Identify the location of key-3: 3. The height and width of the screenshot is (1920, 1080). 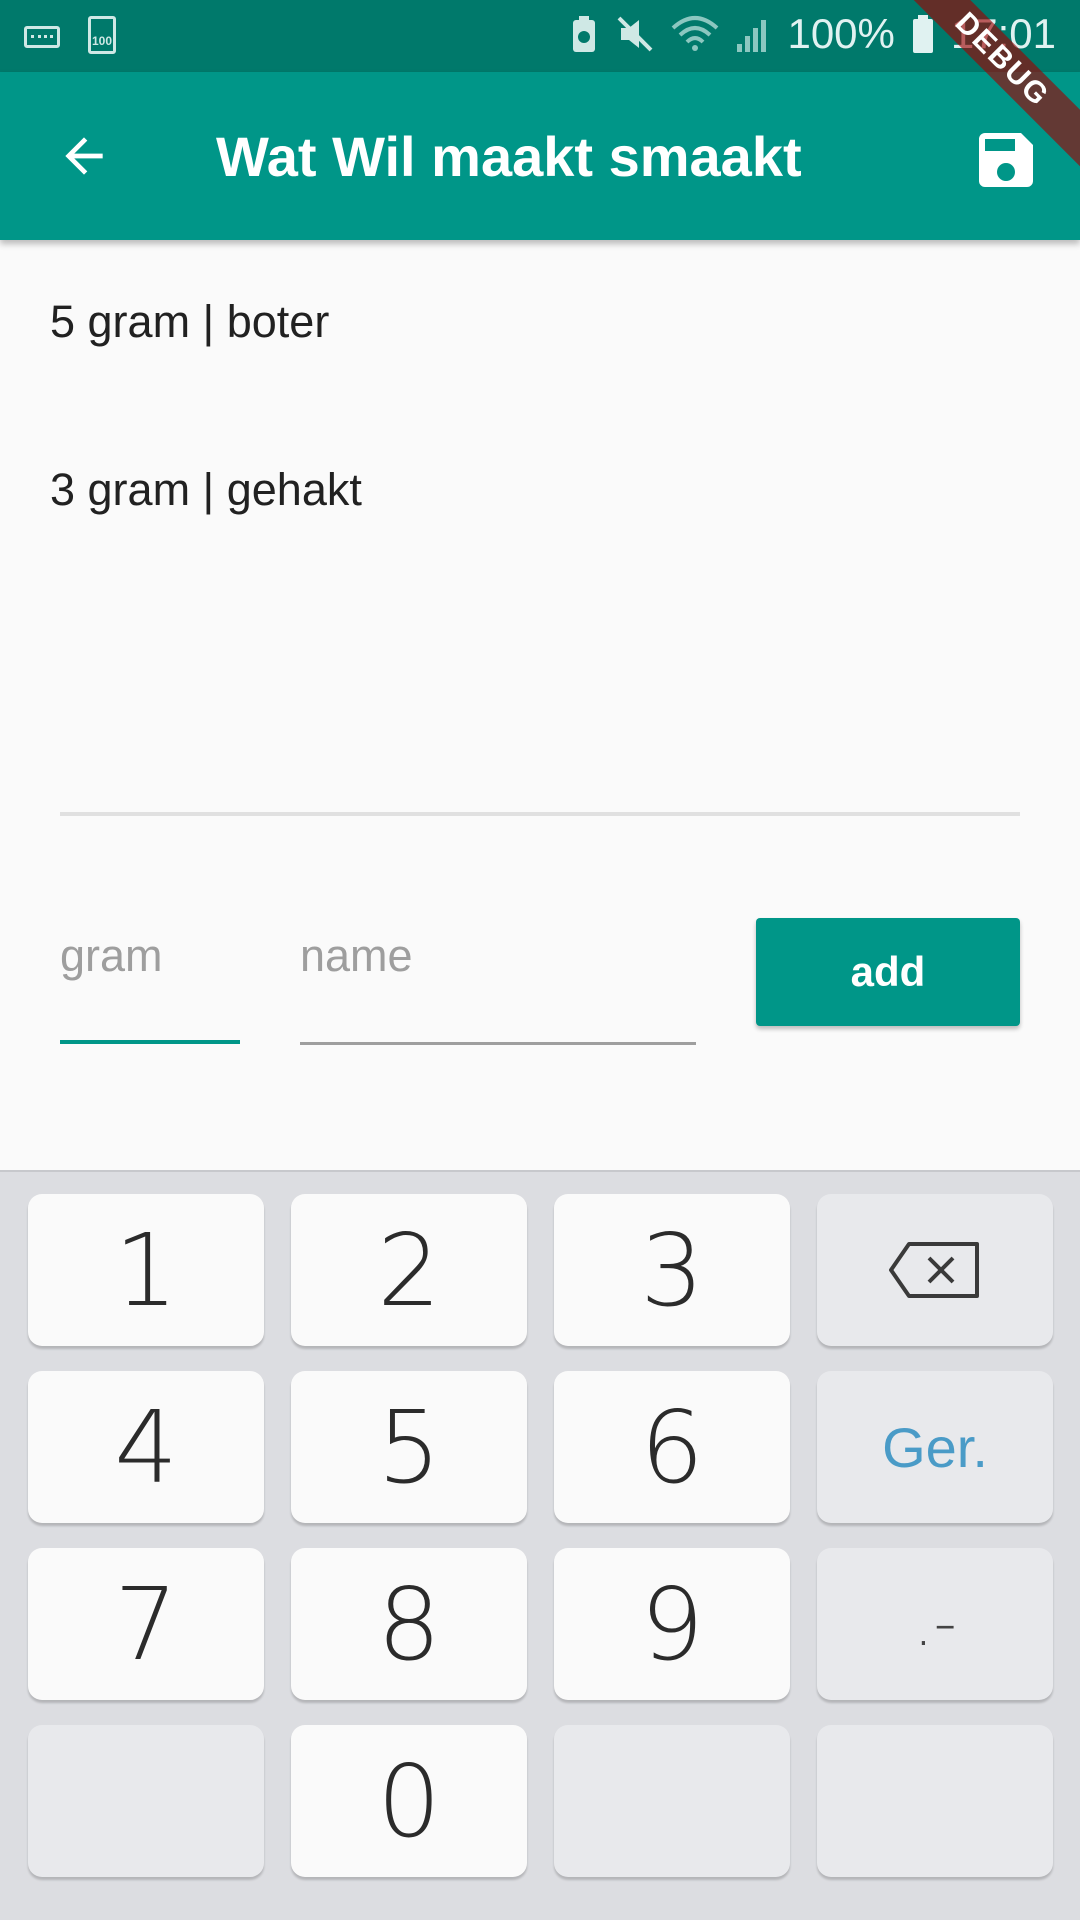
(672, 1270).